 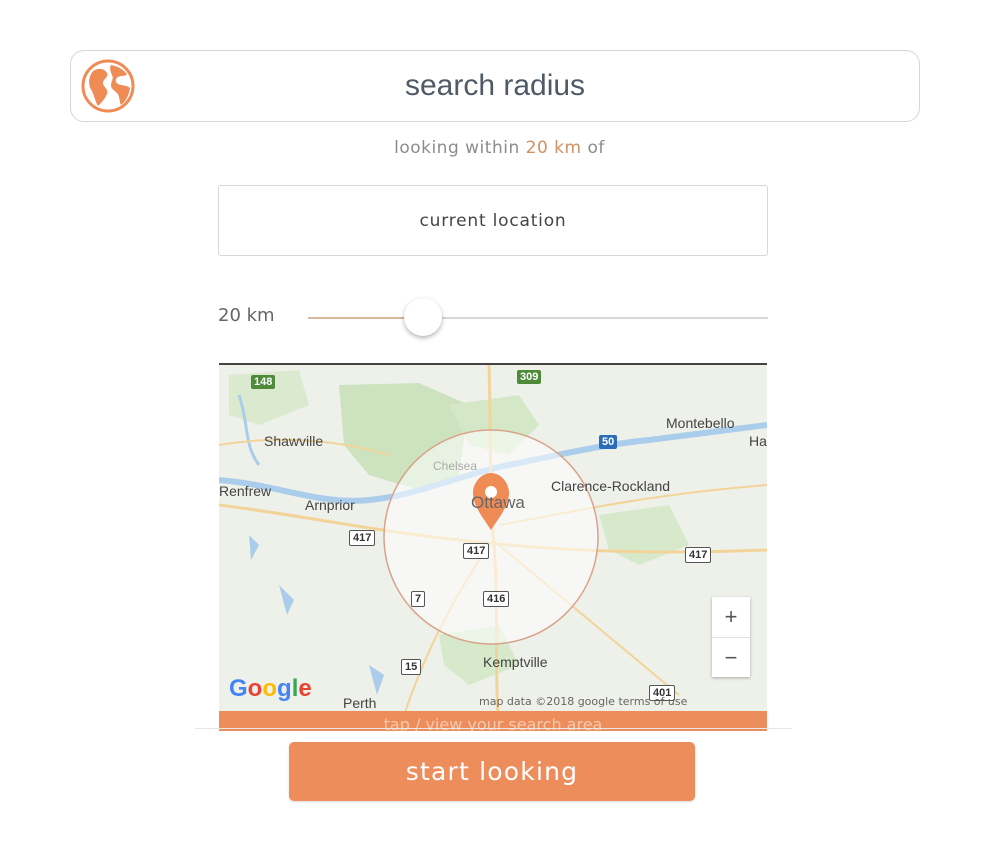 I want to click on slider-thumb, so click(x=423, y=317).